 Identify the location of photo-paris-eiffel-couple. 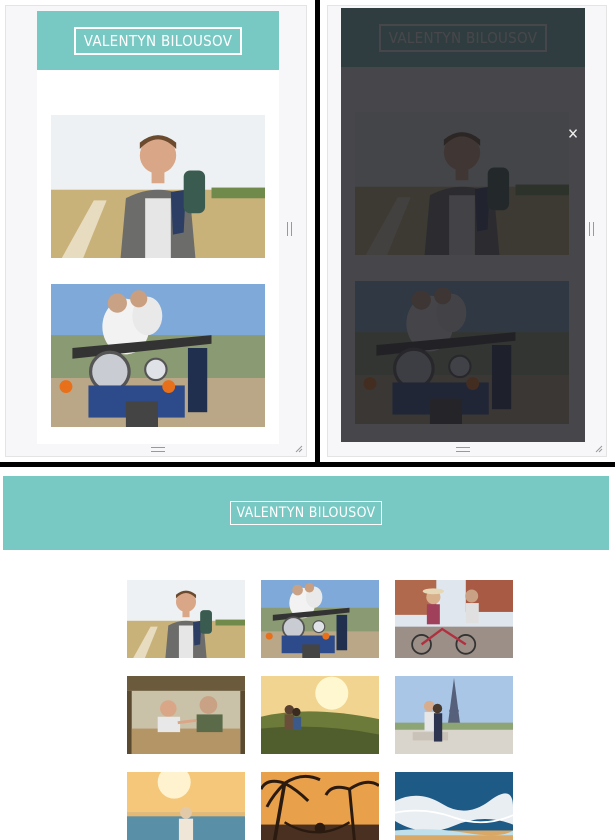
(454, 715).